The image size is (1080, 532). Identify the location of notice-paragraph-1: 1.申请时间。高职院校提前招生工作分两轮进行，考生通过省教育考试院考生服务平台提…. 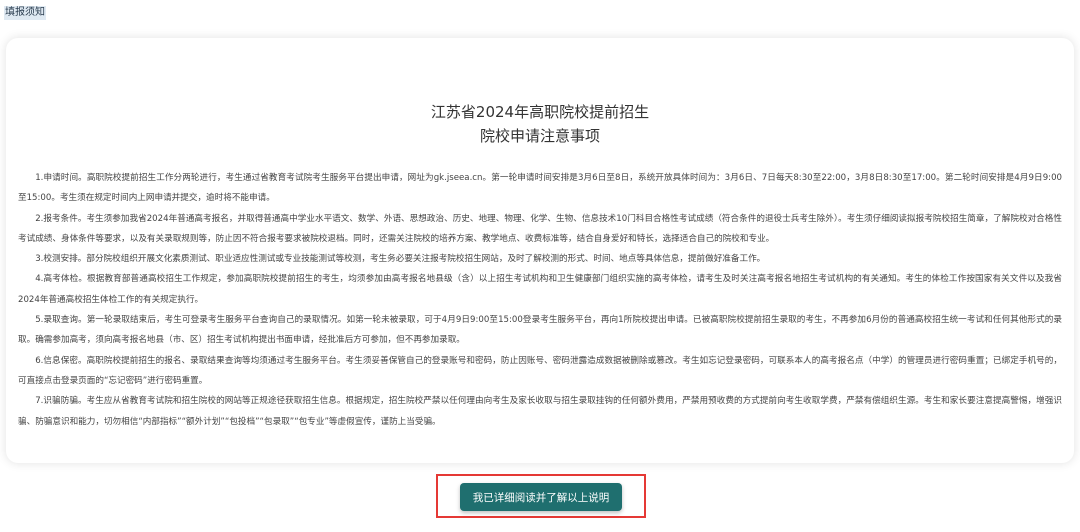
(540, 188).